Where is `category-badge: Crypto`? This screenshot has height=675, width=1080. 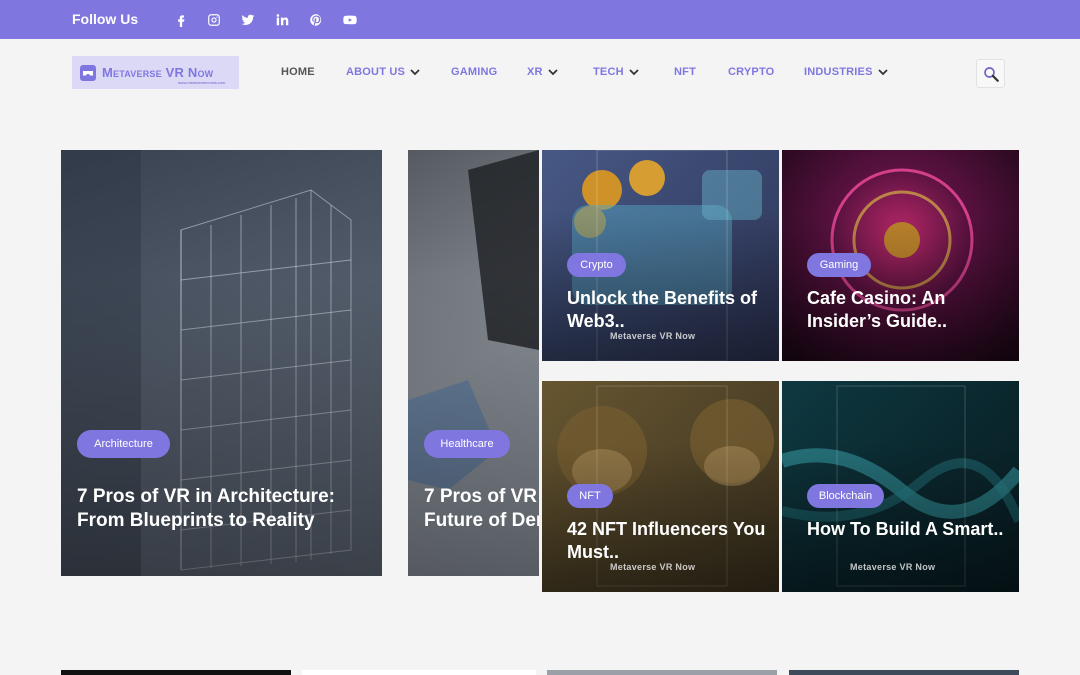
category-badge: Crypto is located at coordinates (596, 265).